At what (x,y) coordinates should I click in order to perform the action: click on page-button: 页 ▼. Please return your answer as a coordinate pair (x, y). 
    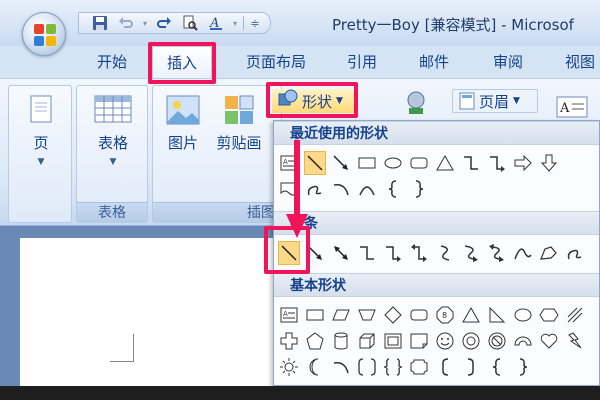
    Looking at the image, I should click on (41, 130).